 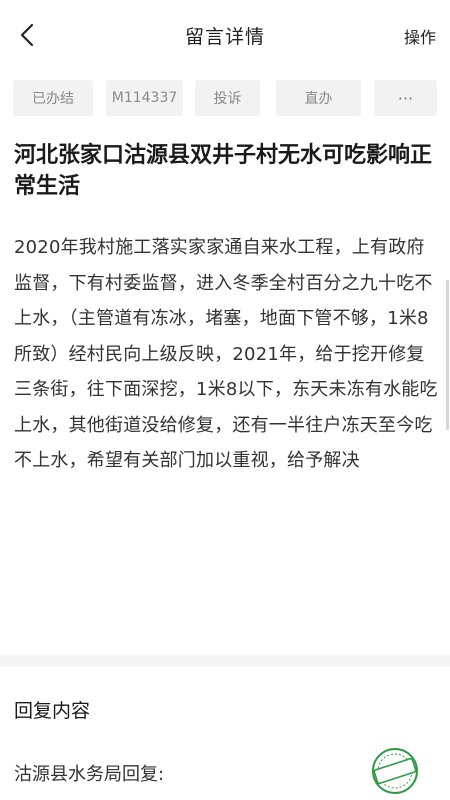 What do you see at coordinates (405, 98) in the screenshot?
I see `more-button: ···` at bounding box center [405, 98].